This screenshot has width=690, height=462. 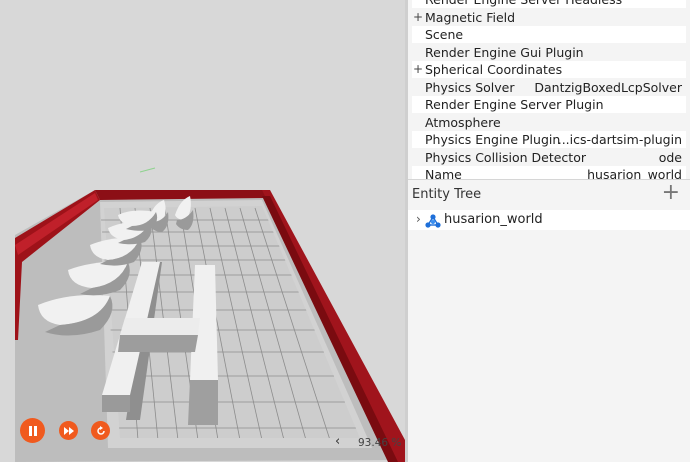 I want to click on property-name: Scene, so click(x=444, y=34).